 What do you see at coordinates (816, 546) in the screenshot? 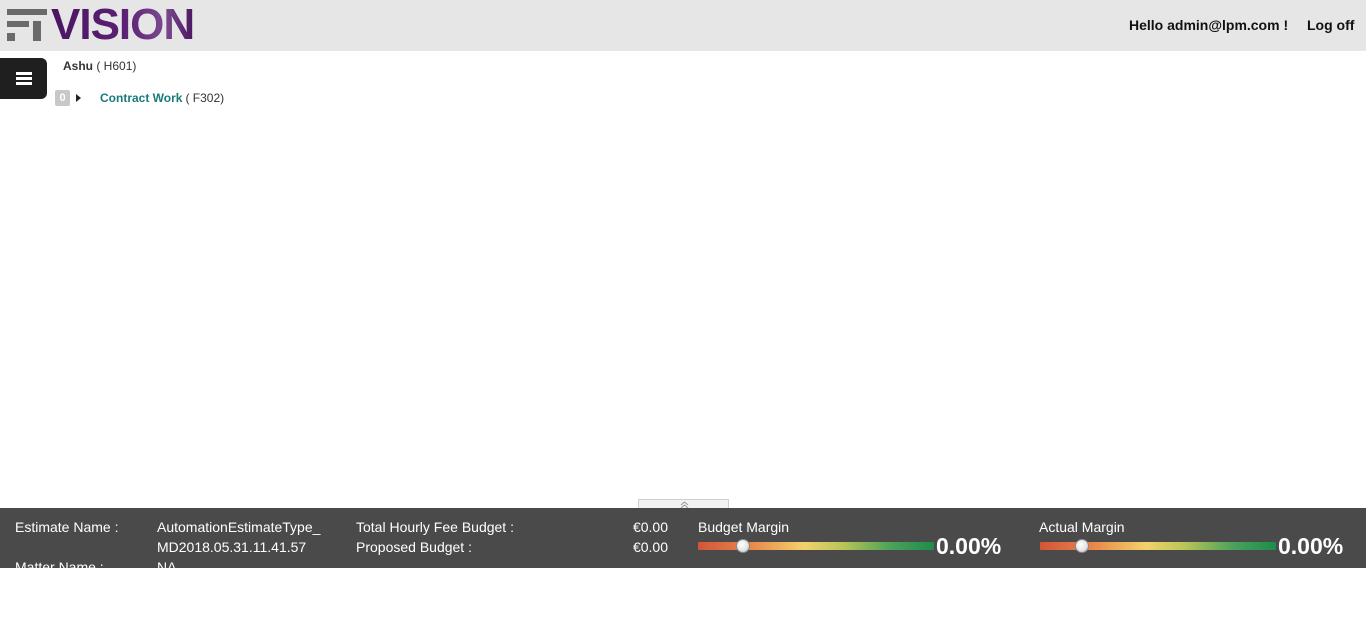
I see `budget-margin-gauge` at bounding box center [816, 546].